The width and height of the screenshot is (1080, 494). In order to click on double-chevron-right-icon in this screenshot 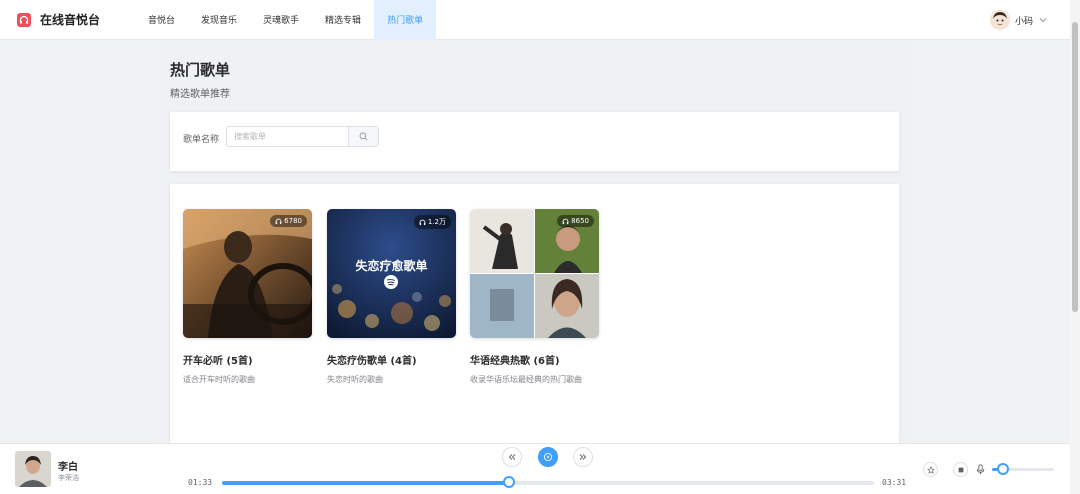, I will do `click(583, 457)`.